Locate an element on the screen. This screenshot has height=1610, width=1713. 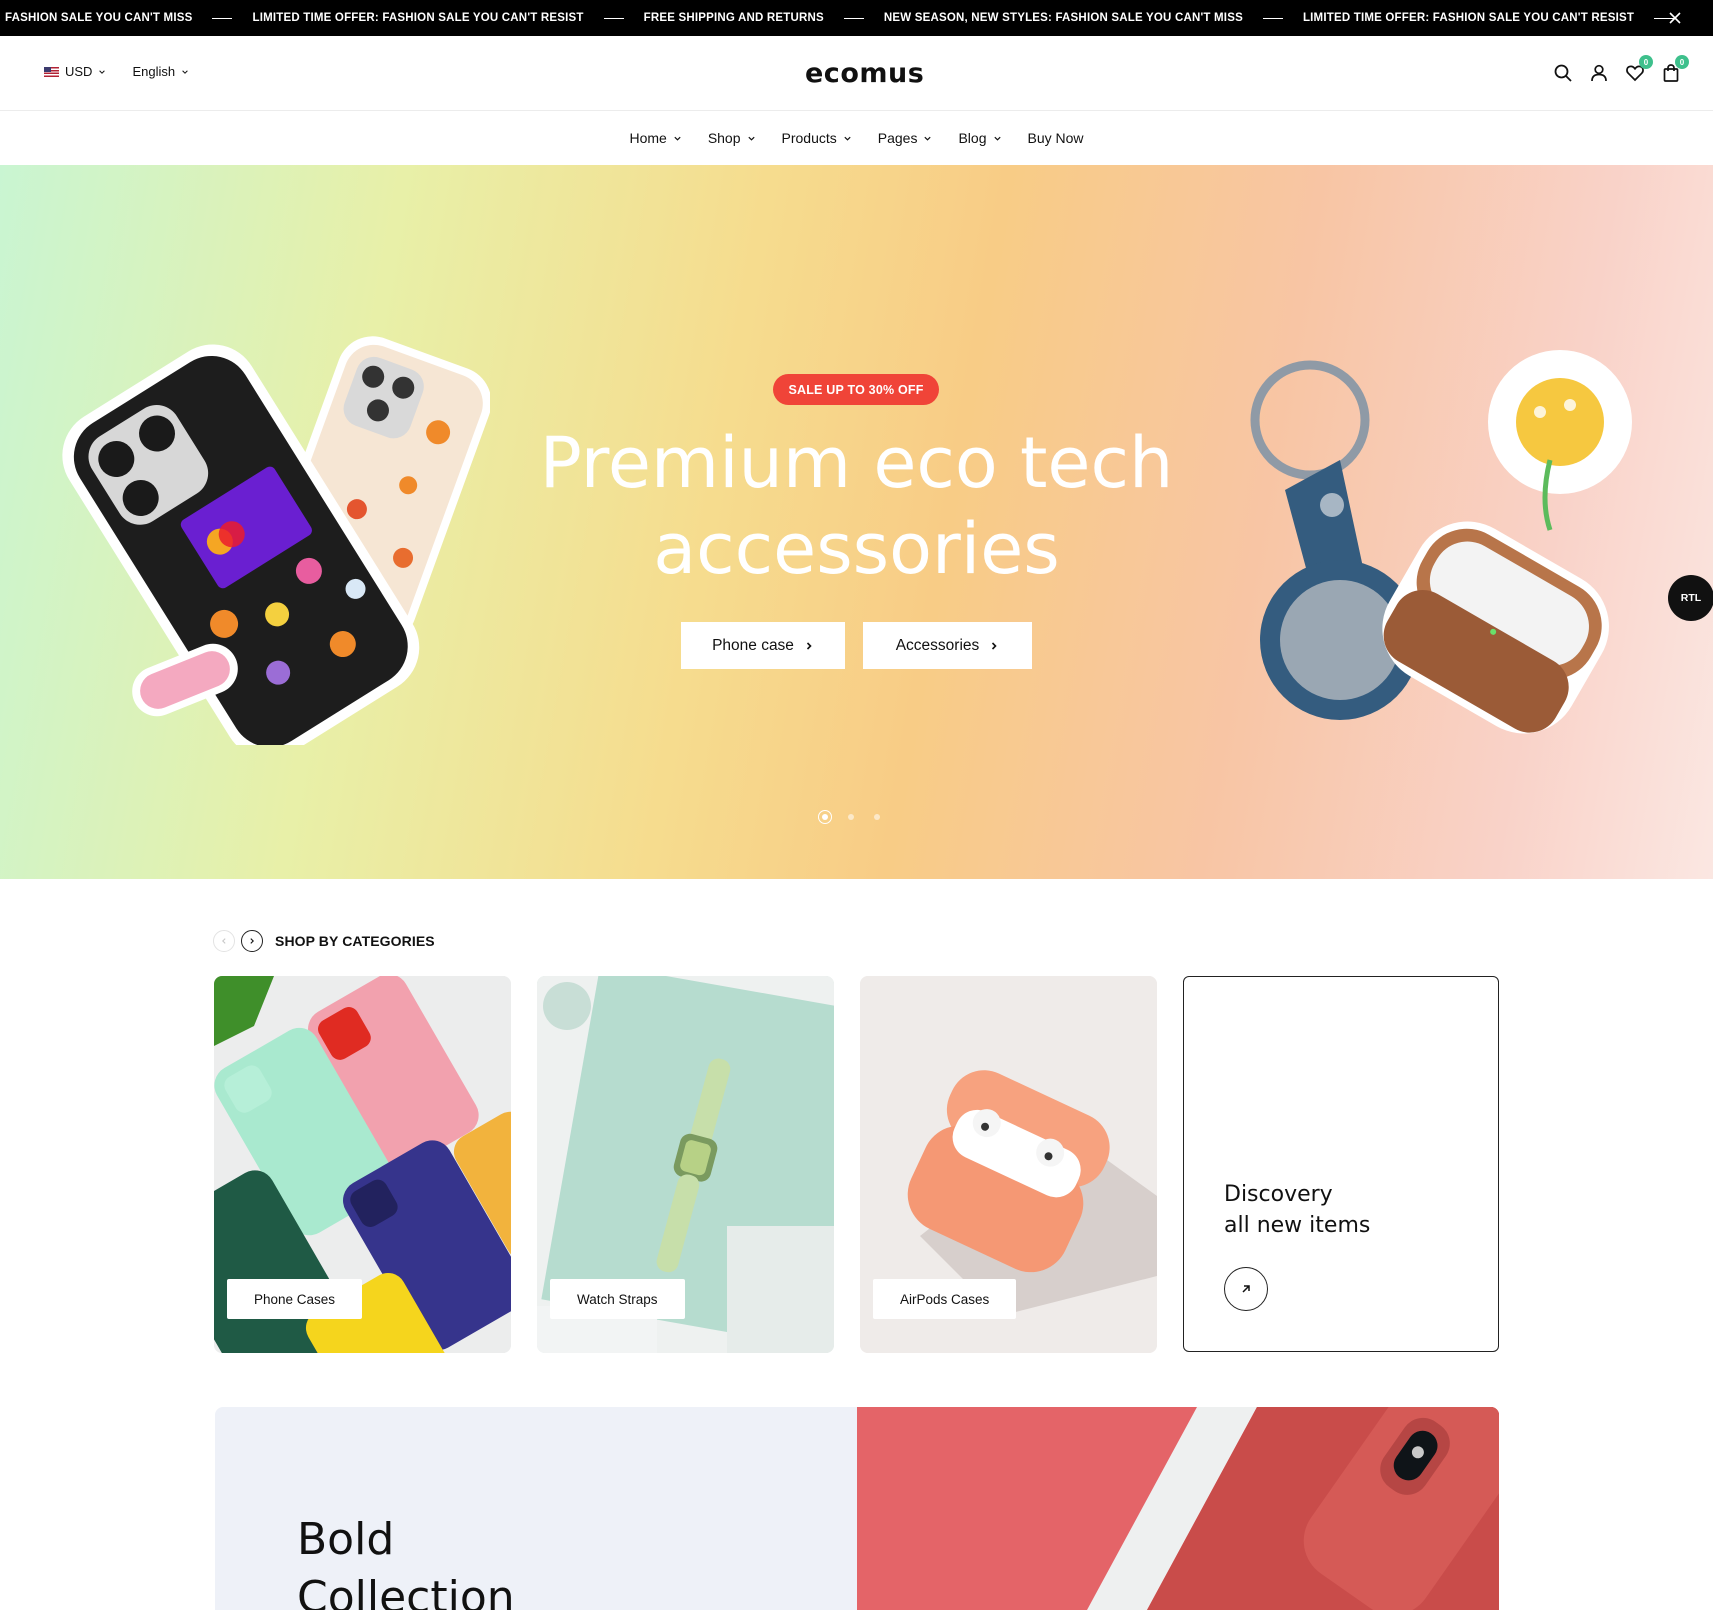
next-arrow-button is located at coordinates (252, 941).